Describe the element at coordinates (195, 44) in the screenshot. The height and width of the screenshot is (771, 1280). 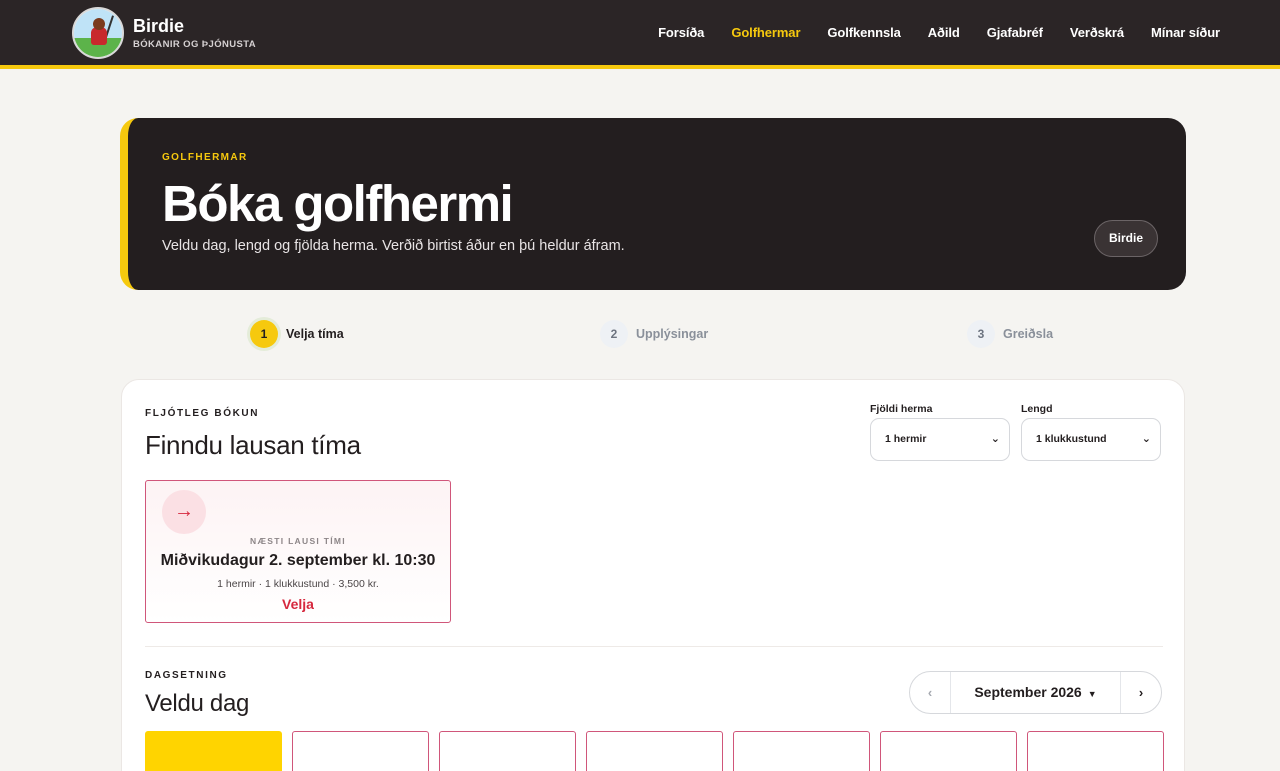
I see `brand-subtitle: BÓKANIR OG ÞJÓNUSTA` at that location.